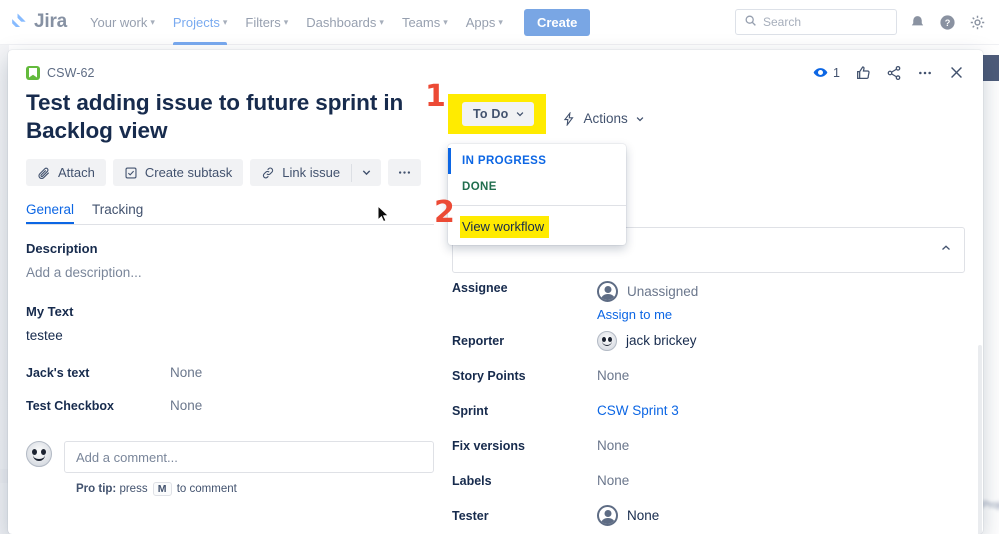  I want to click on notifications-icon, so click(917, 22).